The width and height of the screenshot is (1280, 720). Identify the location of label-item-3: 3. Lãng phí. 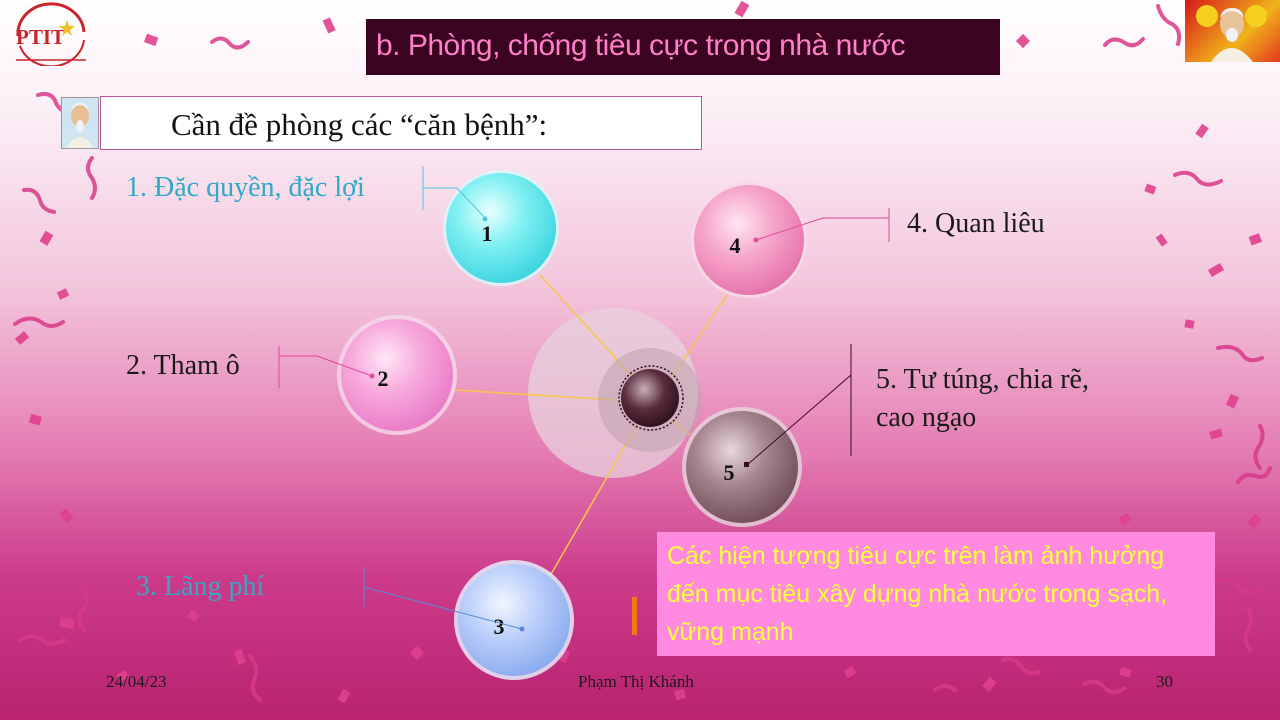
(200, 586).